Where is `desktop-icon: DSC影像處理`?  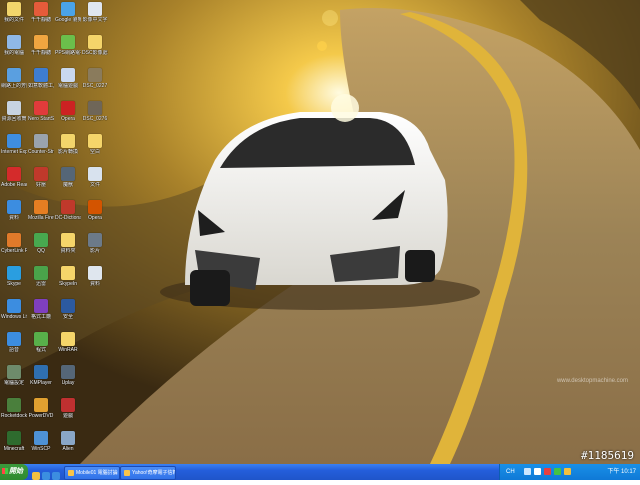
desktop-icon: DSC影像處理 is located at coordinates (95, 50).